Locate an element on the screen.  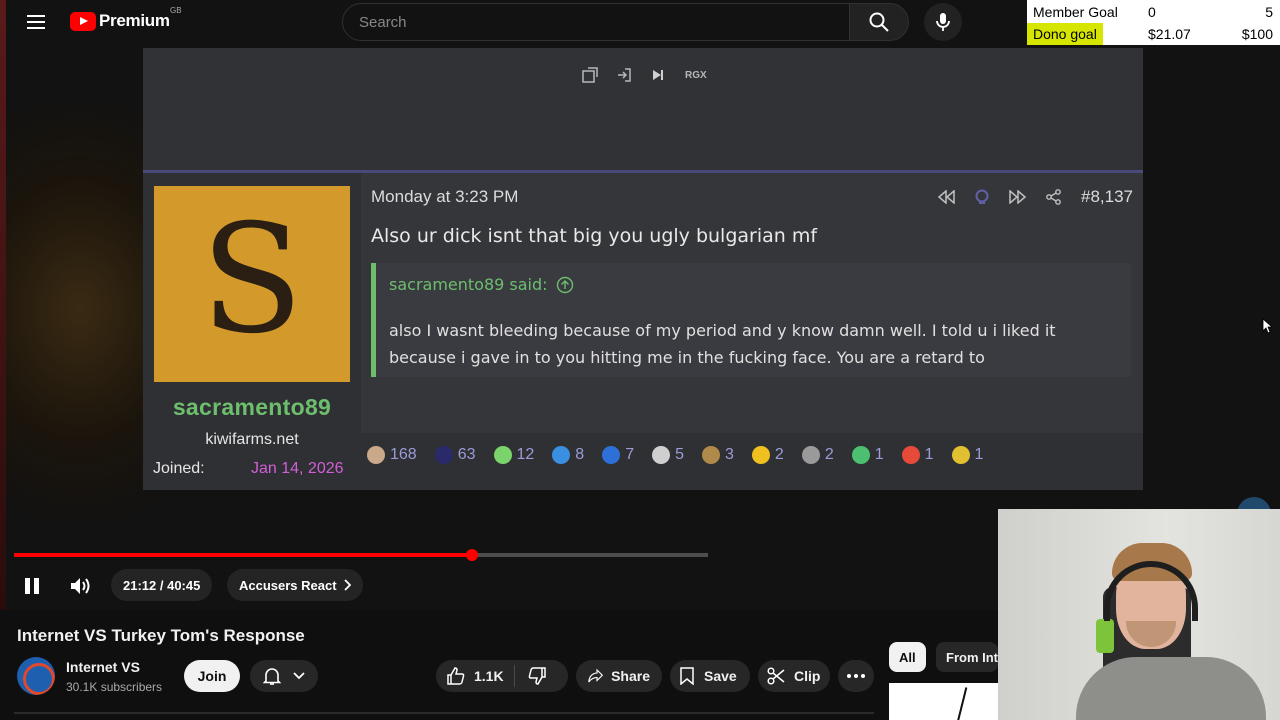
webcam-overlay is located at coordinates (1139, 614).